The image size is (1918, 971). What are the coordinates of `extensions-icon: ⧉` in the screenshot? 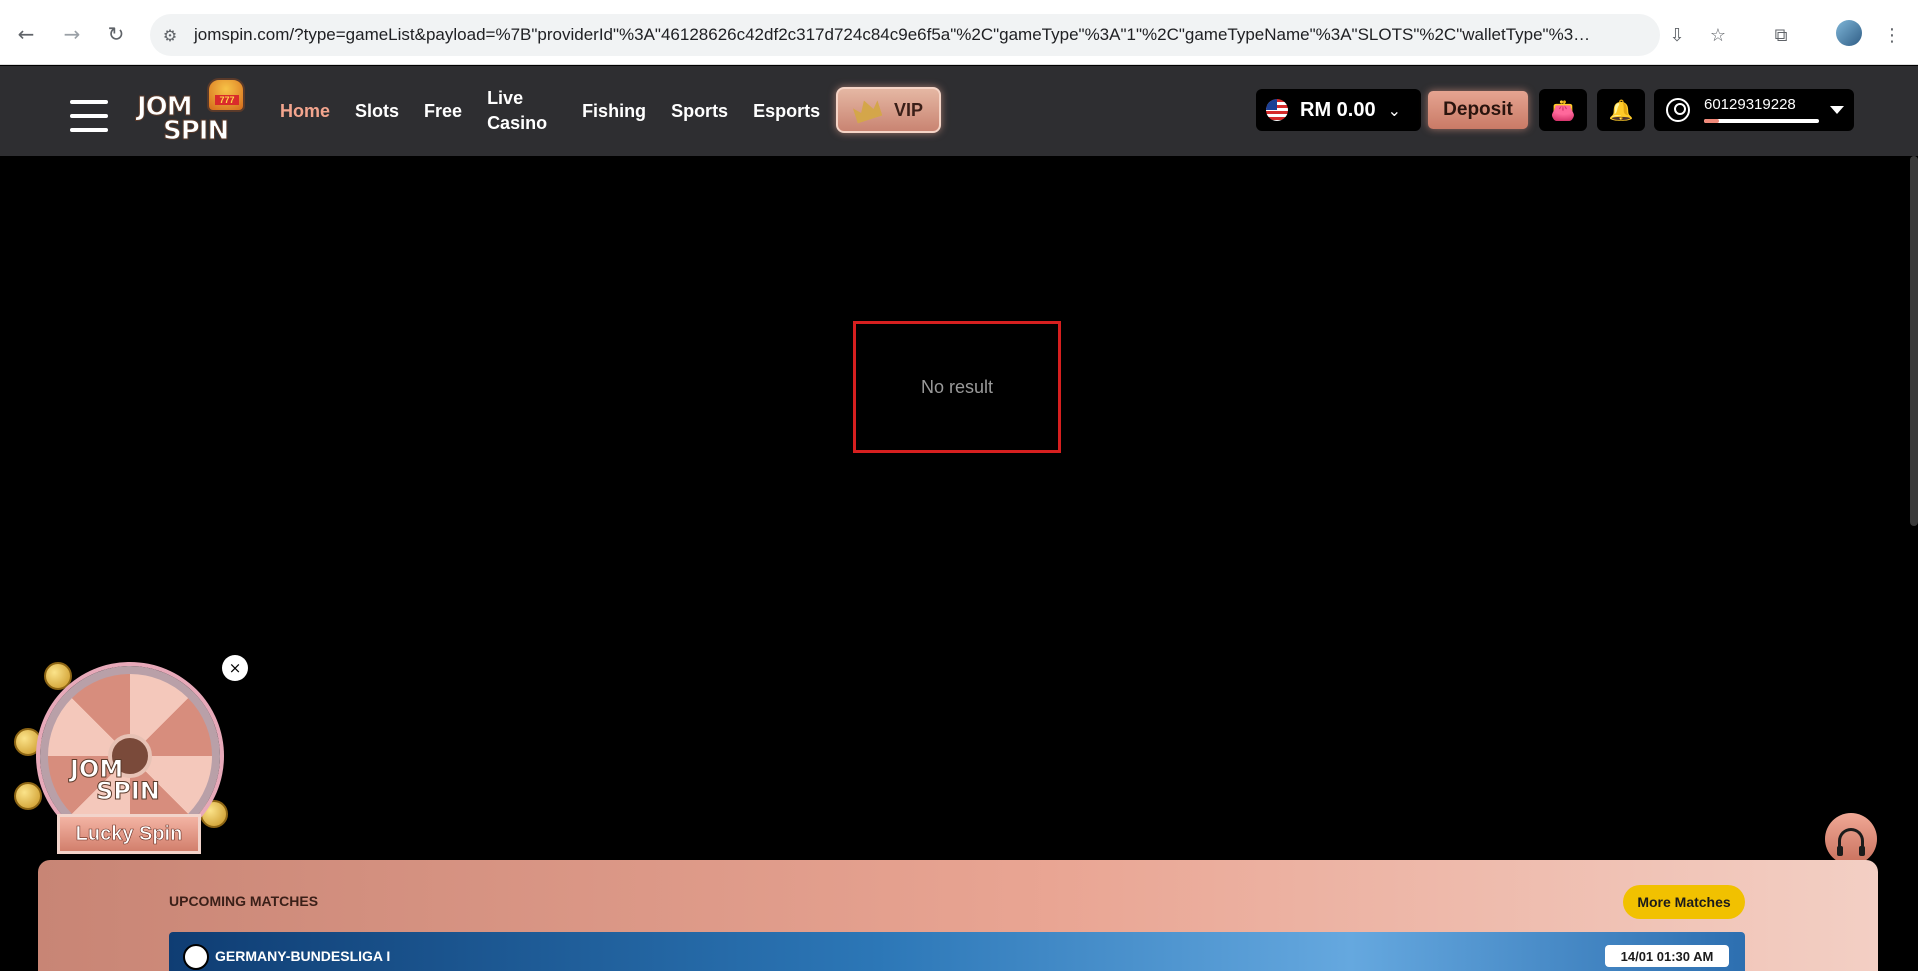 It's located at (1781, 35).